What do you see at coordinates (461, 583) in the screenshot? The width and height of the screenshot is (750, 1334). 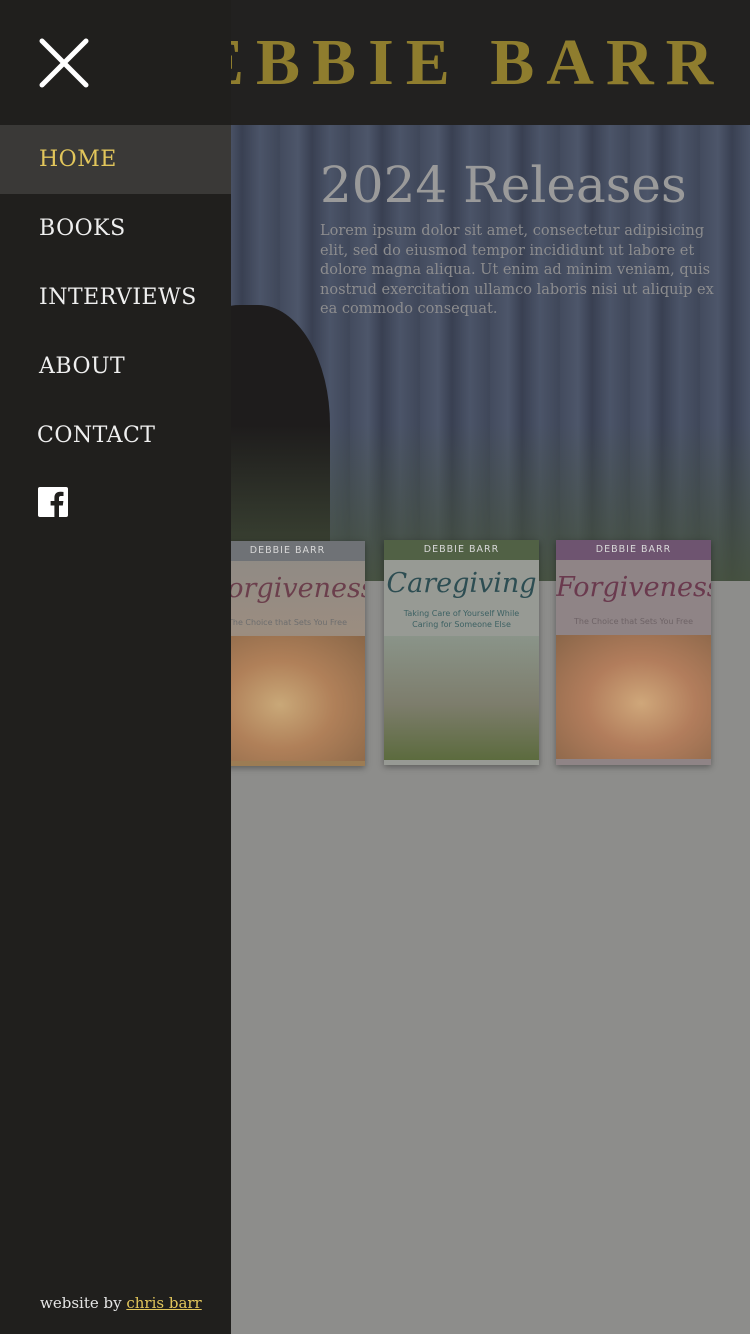 I see `book-title: Caregiving` at bounding box center [461, 583].